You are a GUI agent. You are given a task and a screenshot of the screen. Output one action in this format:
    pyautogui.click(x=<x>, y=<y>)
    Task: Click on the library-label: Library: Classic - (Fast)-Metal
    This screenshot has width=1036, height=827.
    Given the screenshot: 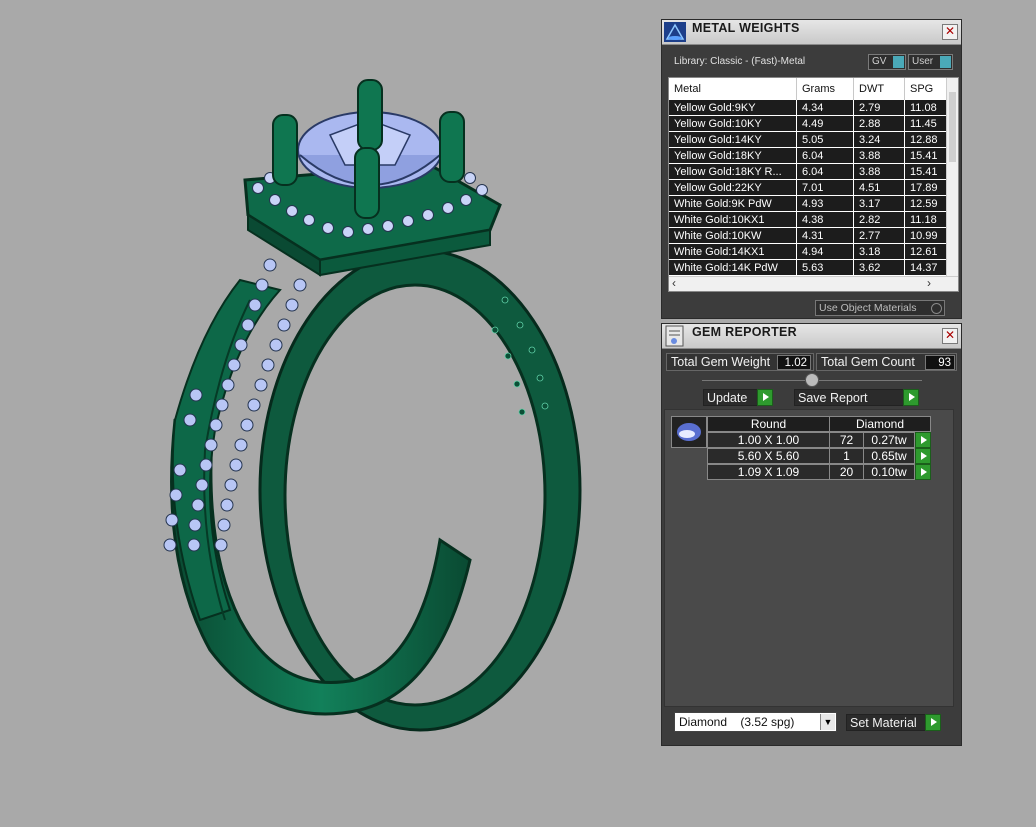 What is the action you would take?
    pyautogui.click(x=740, y=61)
    